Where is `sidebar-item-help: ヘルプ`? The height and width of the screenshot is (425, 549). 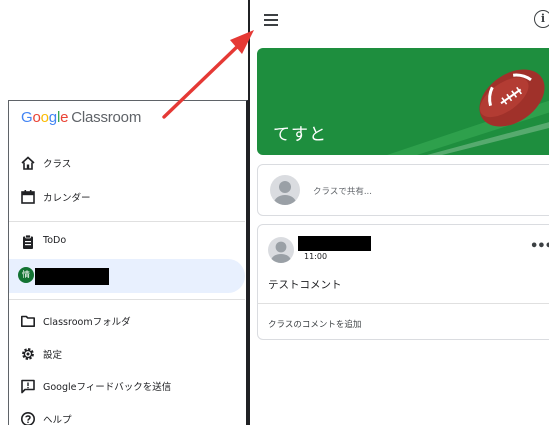
sidebar-item-help: ヘルプ is located at coordinates (127, 413).